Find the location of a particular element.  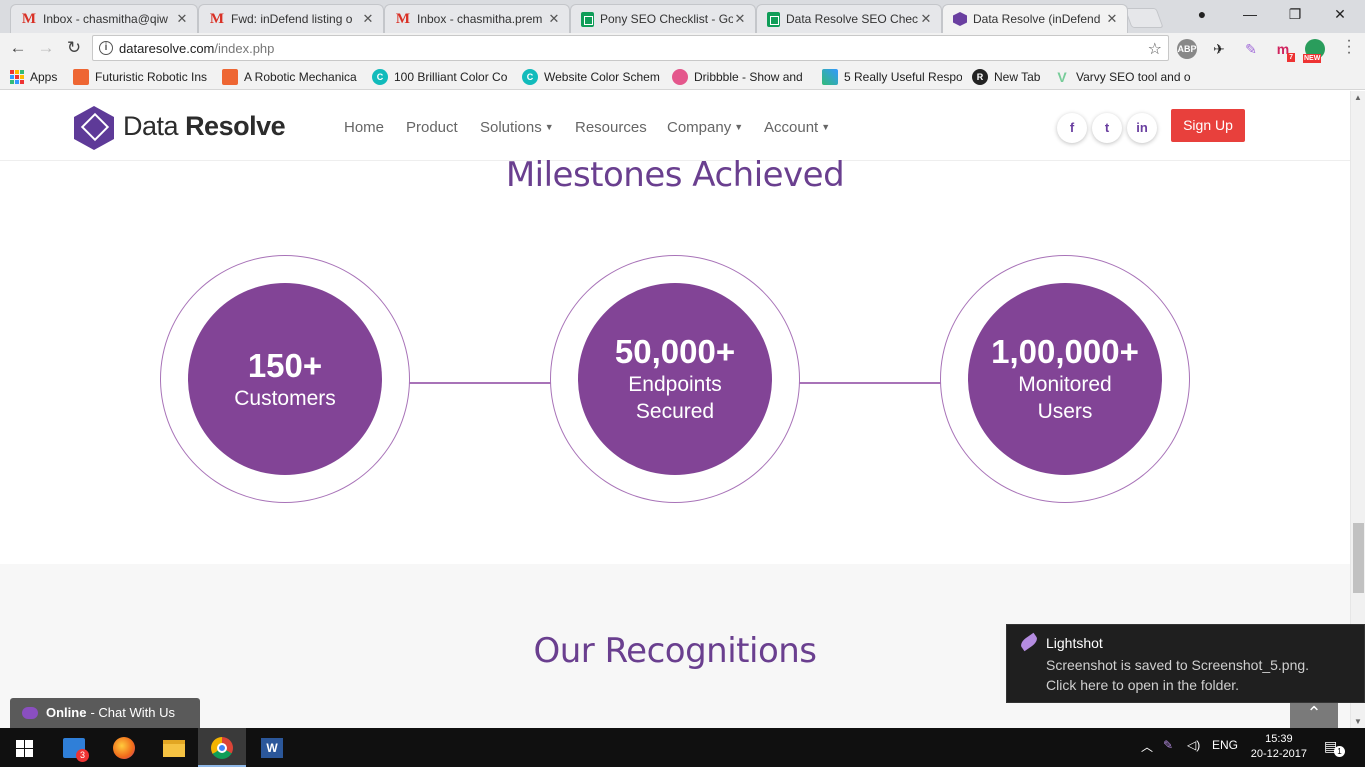

milestone-users: 1,00,000+ Monitored Users is located at coordinates (1065, 379).